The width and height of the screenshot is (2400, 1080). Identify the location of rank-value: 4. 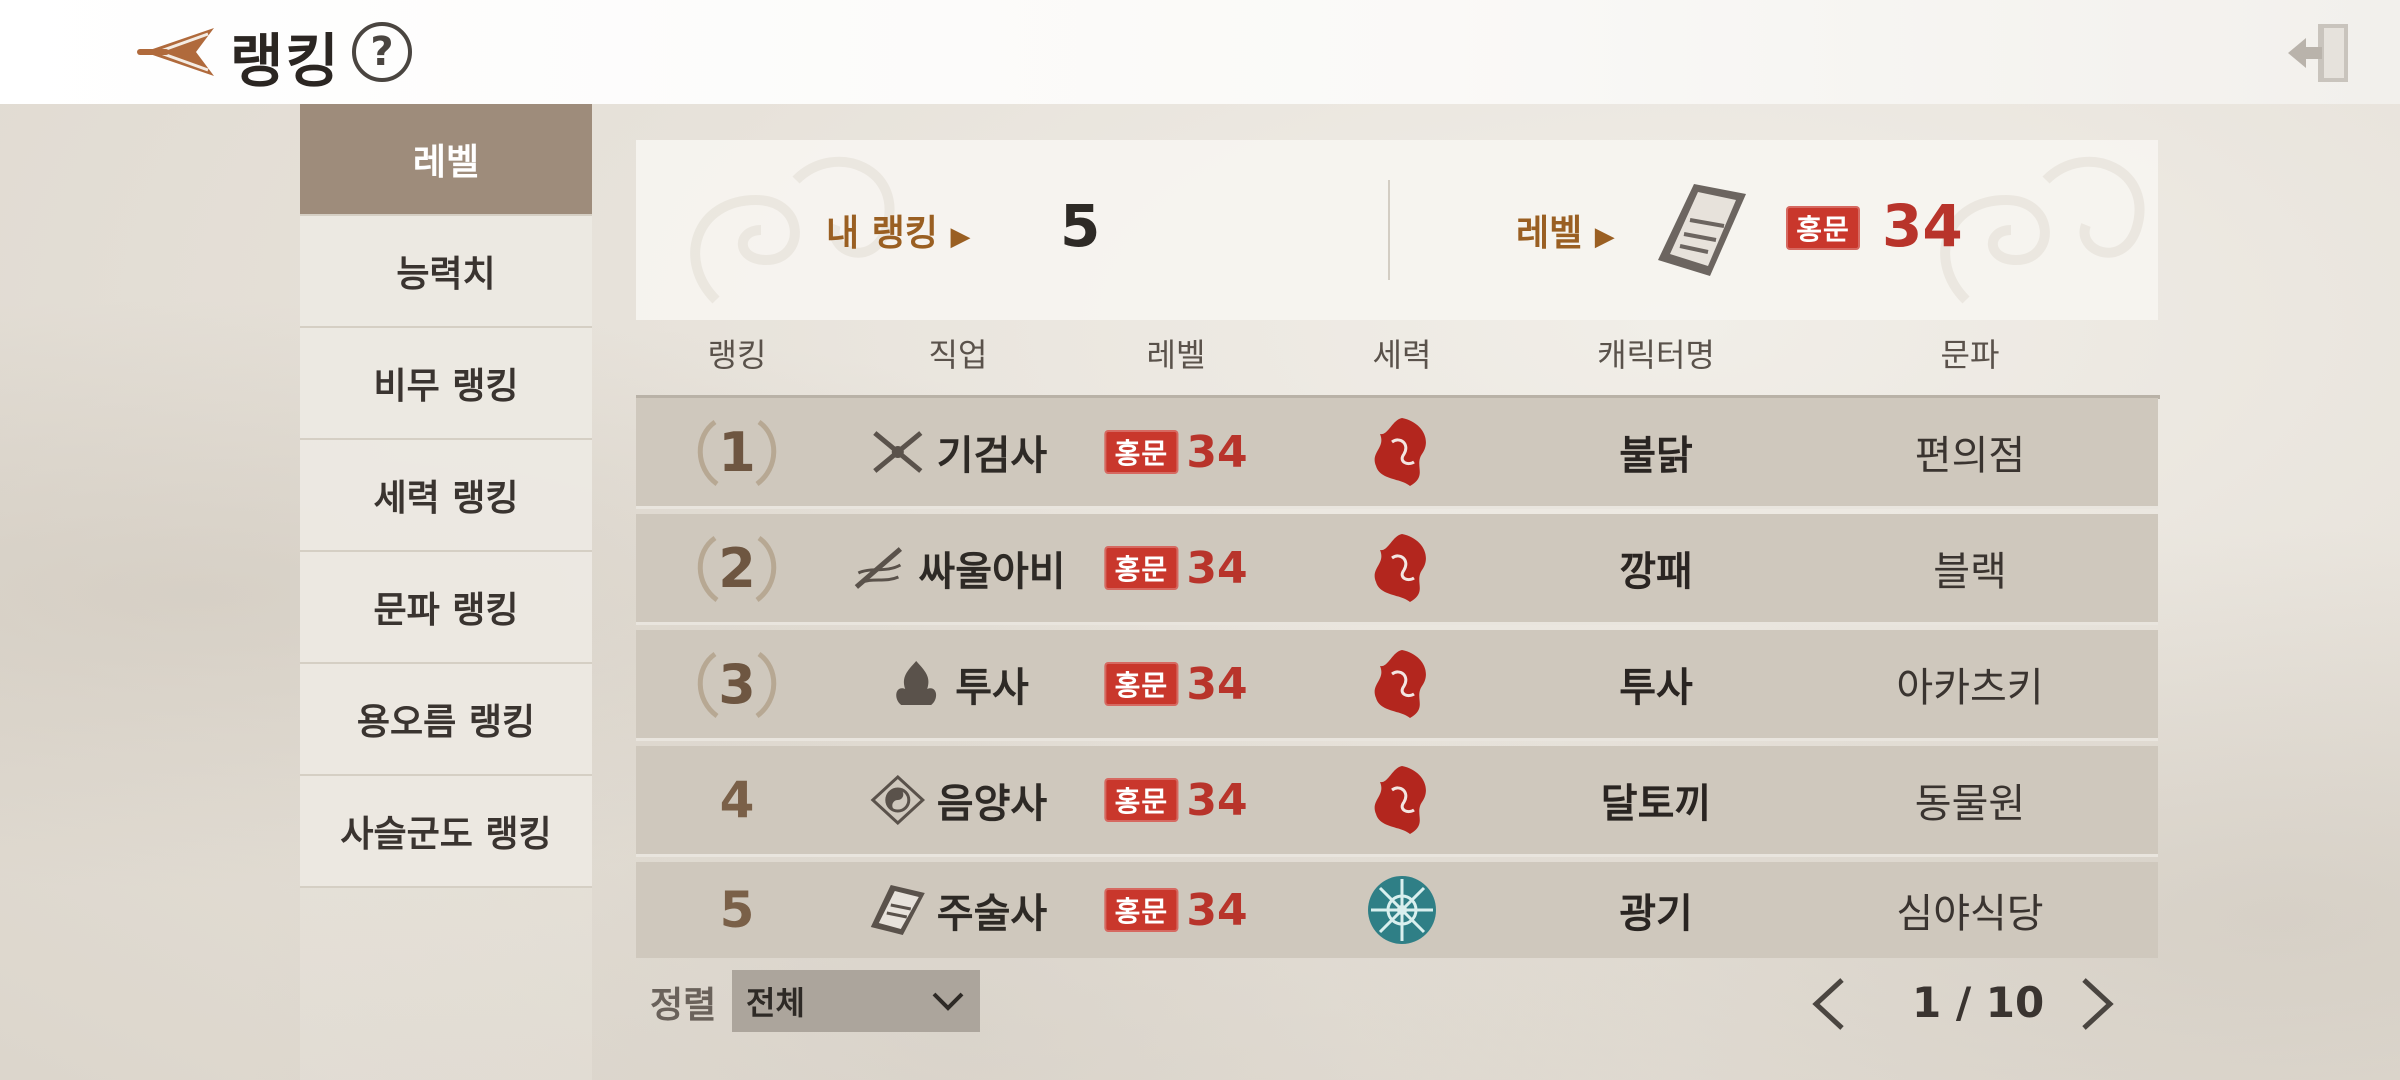
(737, 800).